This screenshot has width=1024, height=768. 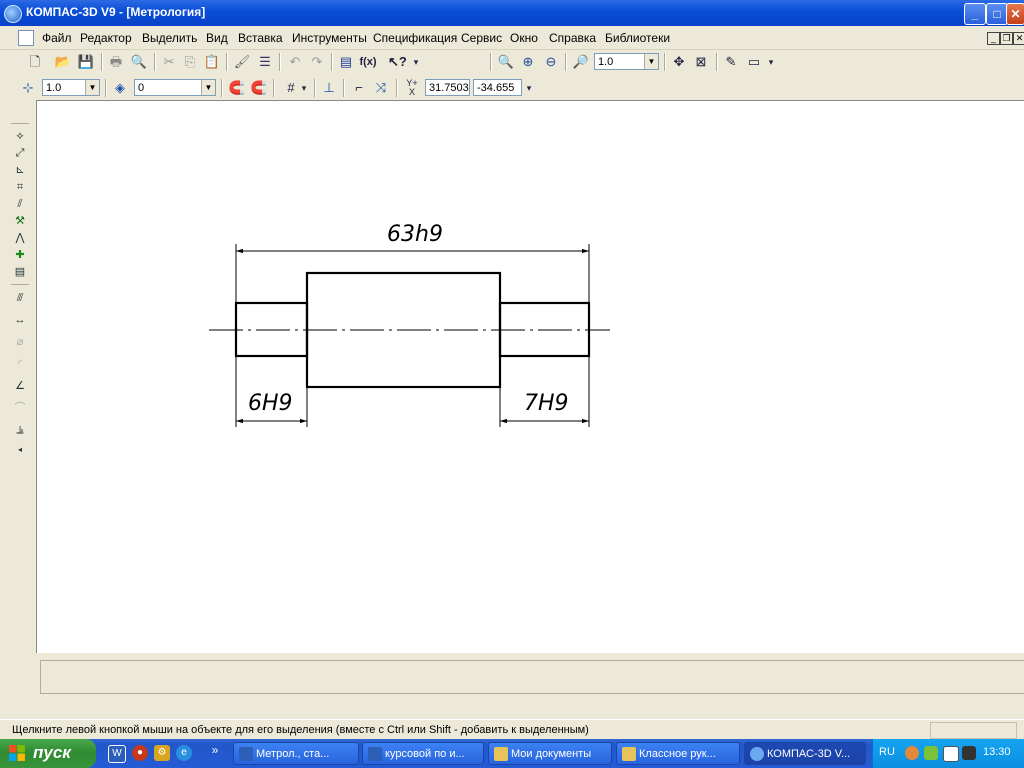 I want to click on task-button-3: Мои документы, so click(x=550, y=753).